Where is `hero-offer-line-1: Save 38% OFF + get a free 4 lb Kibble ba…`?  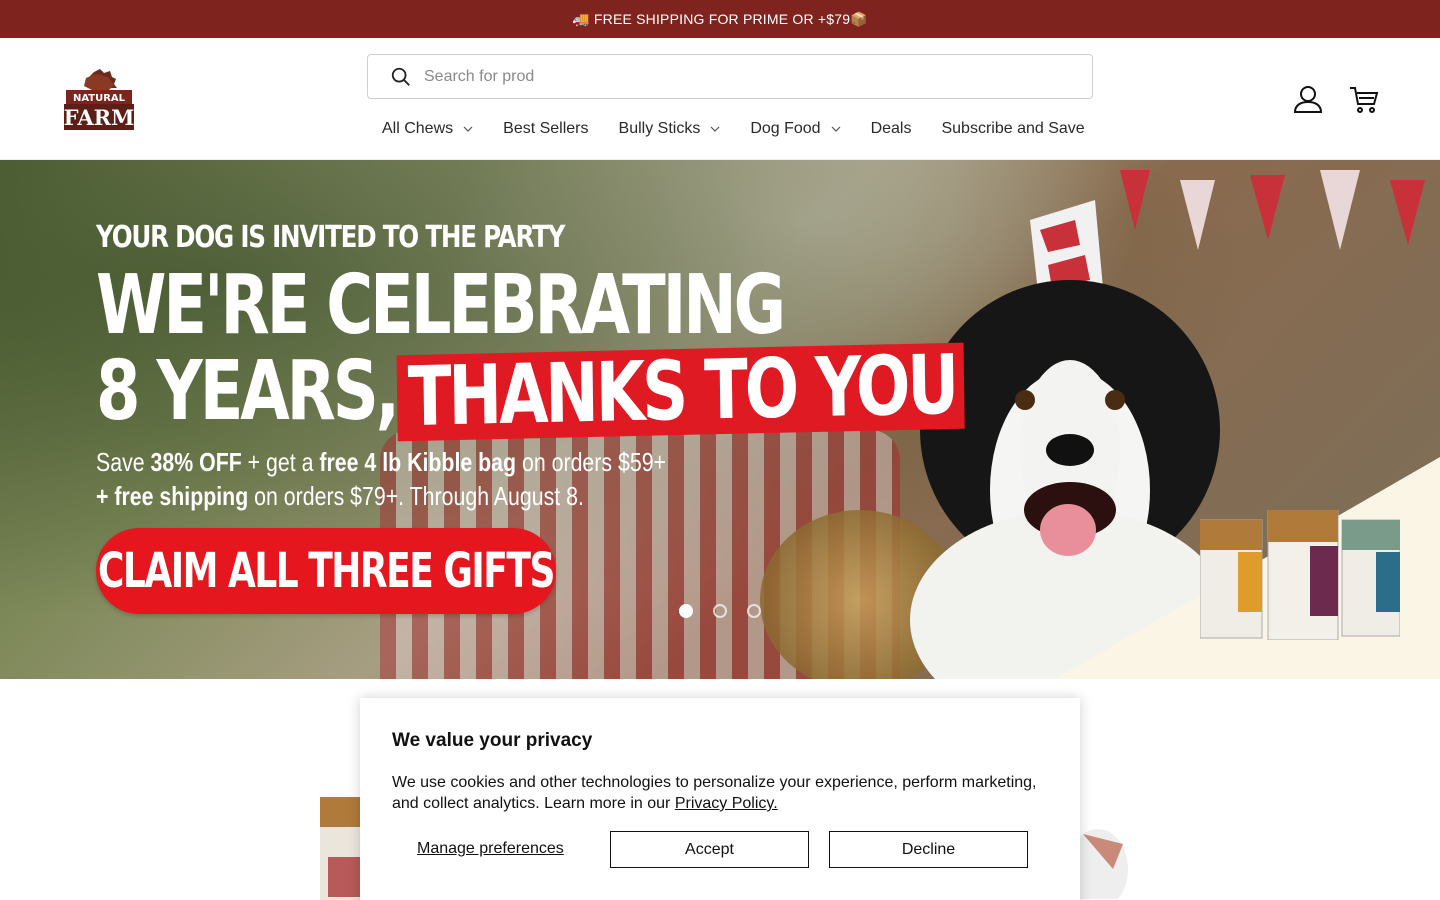
hero-offer-line-1: Save 38% OFF + get a free 4 lb Kibble ba… is located at coordinates (552, 462).